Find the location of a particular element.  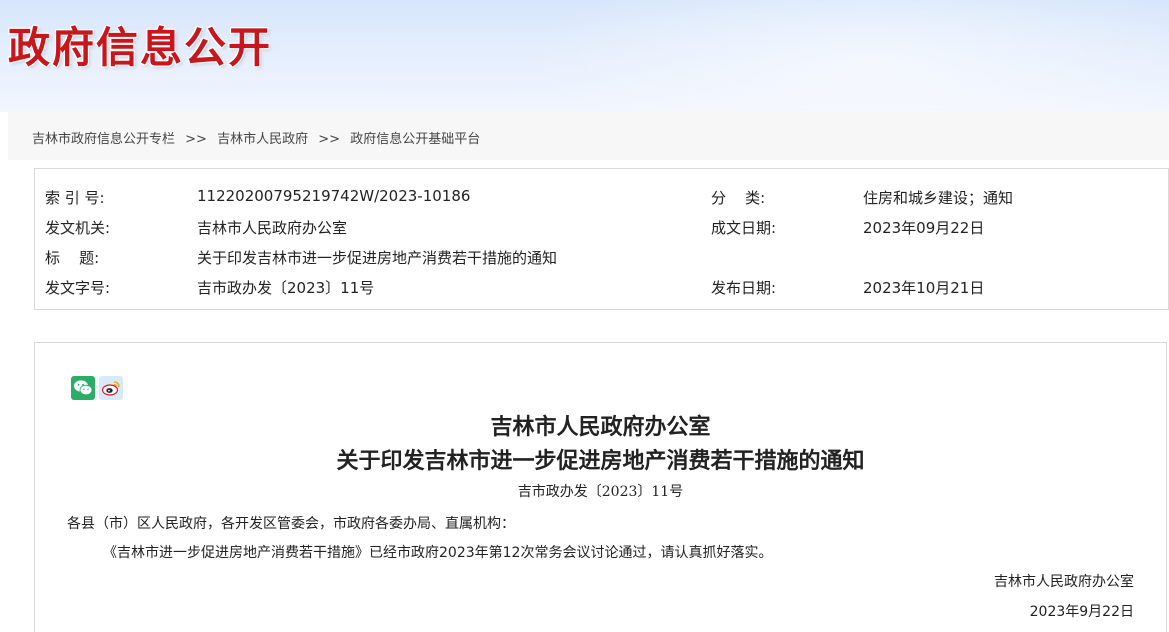

doc-number-value: 吉市政办发〔2023〕11号 is located at coordinates (286, 288).